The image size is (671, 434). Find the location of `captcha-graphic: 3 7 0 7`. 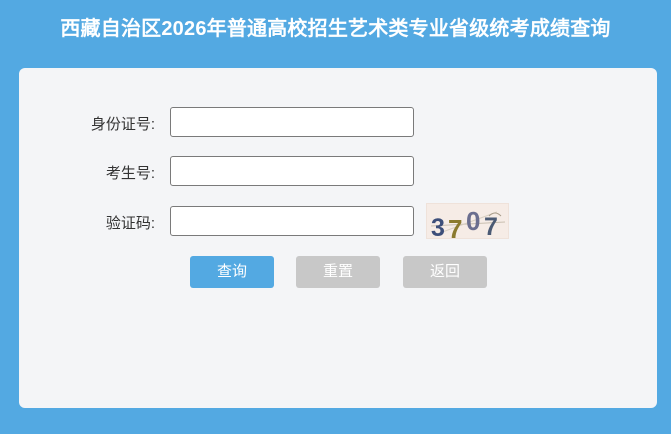

captcha-graphic: 3 7 0 7 is located at coordinates (467, 221).